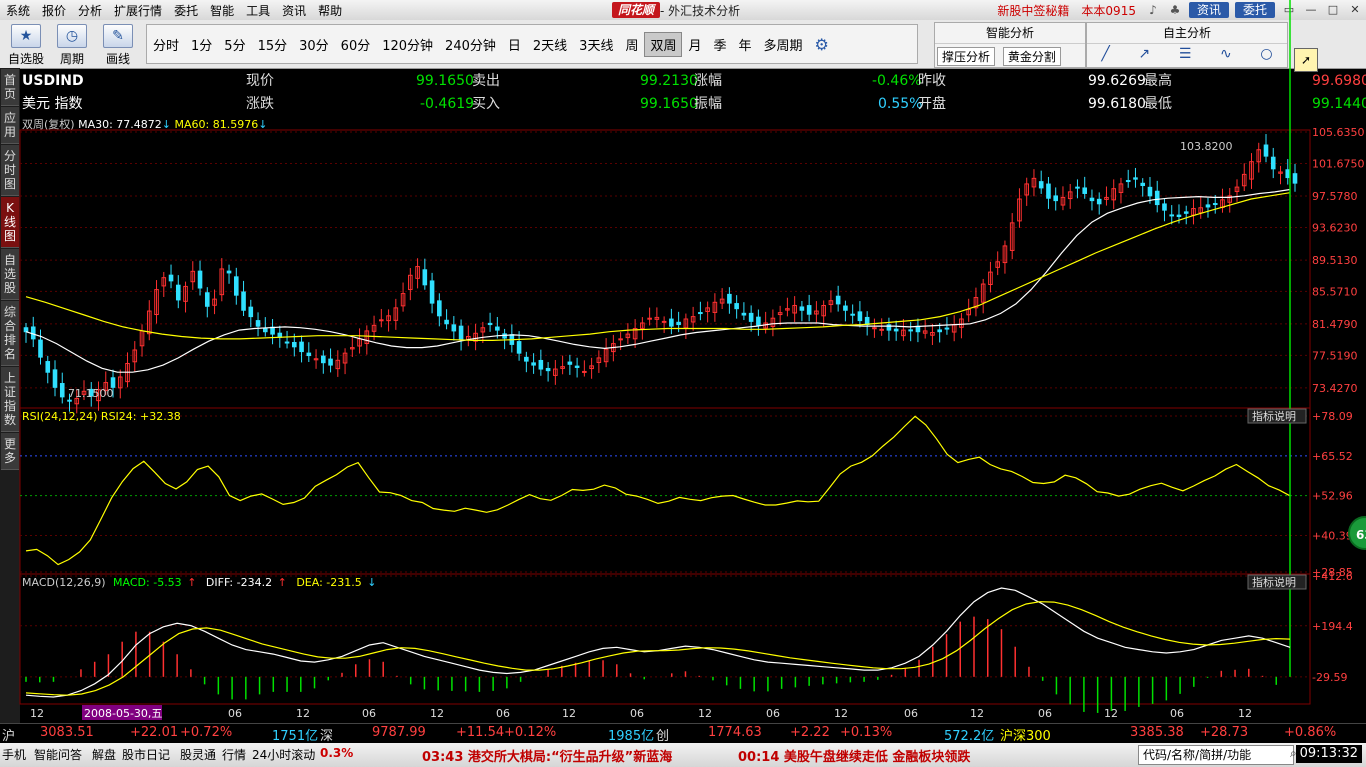  Describe the element at coordinates (399, 732) in the screenshot. I see `sz-value: 9787.99` at that location.